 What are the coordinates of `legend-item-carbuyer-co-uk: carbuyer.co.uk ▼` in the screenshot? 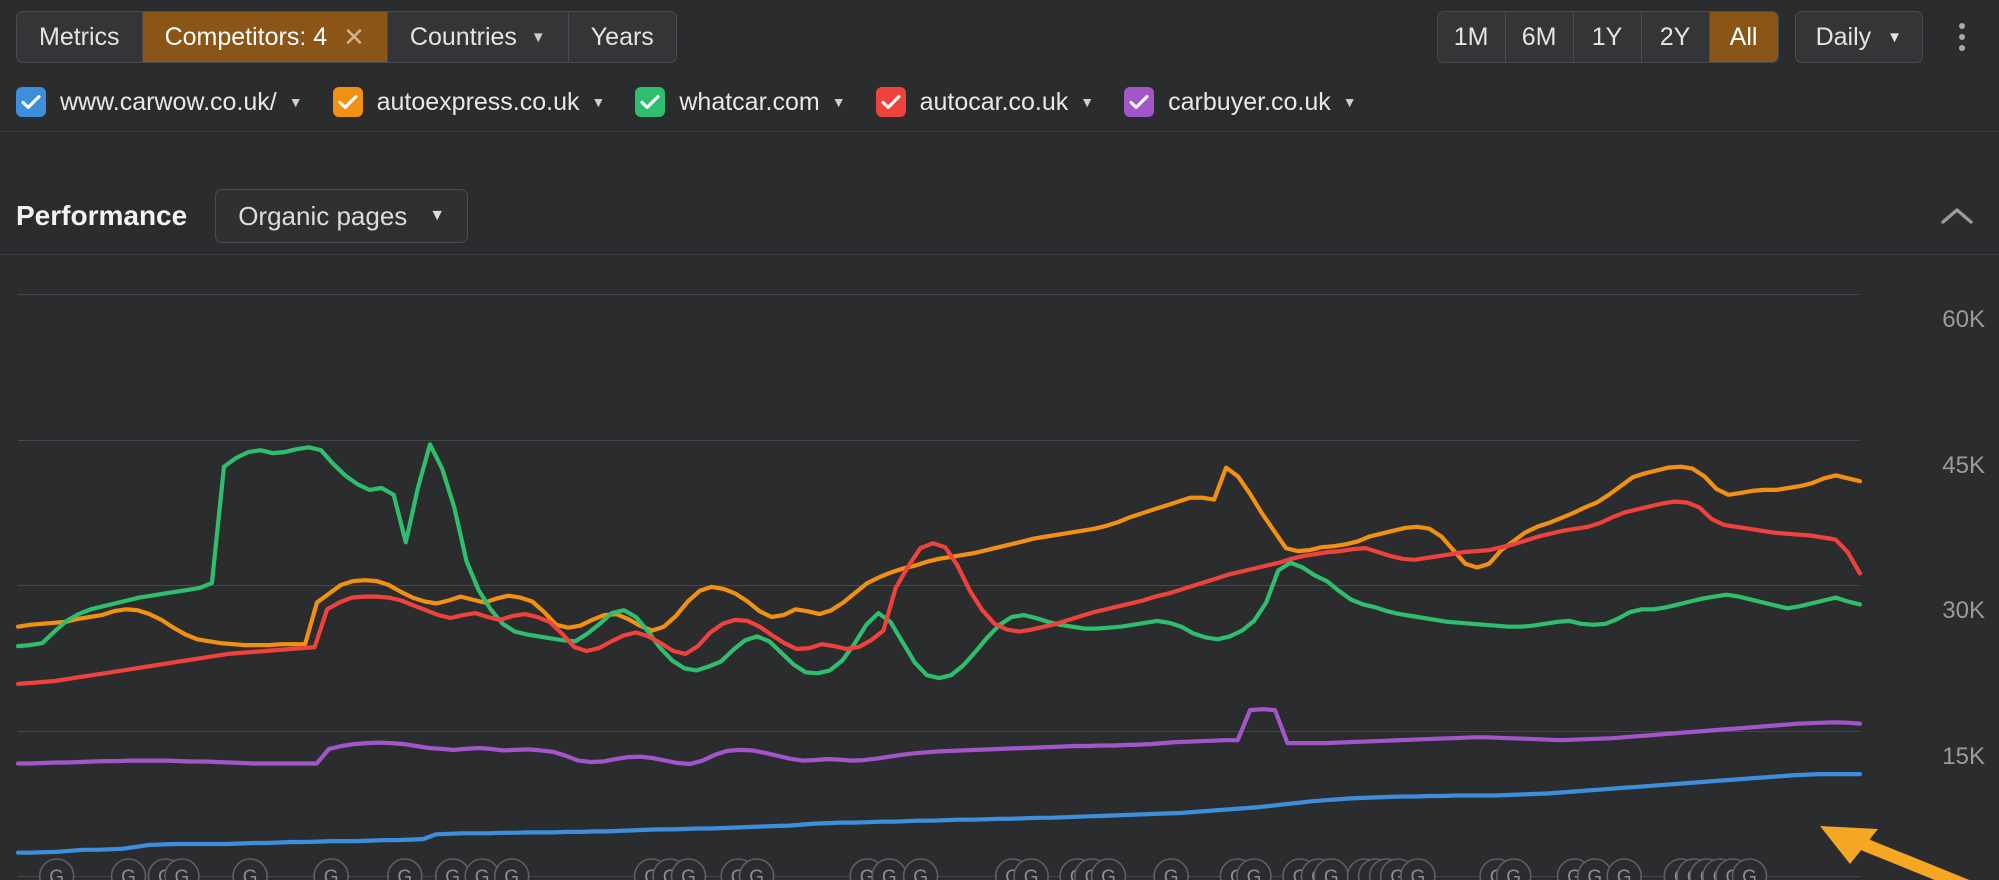 It's located at (1240, 102).